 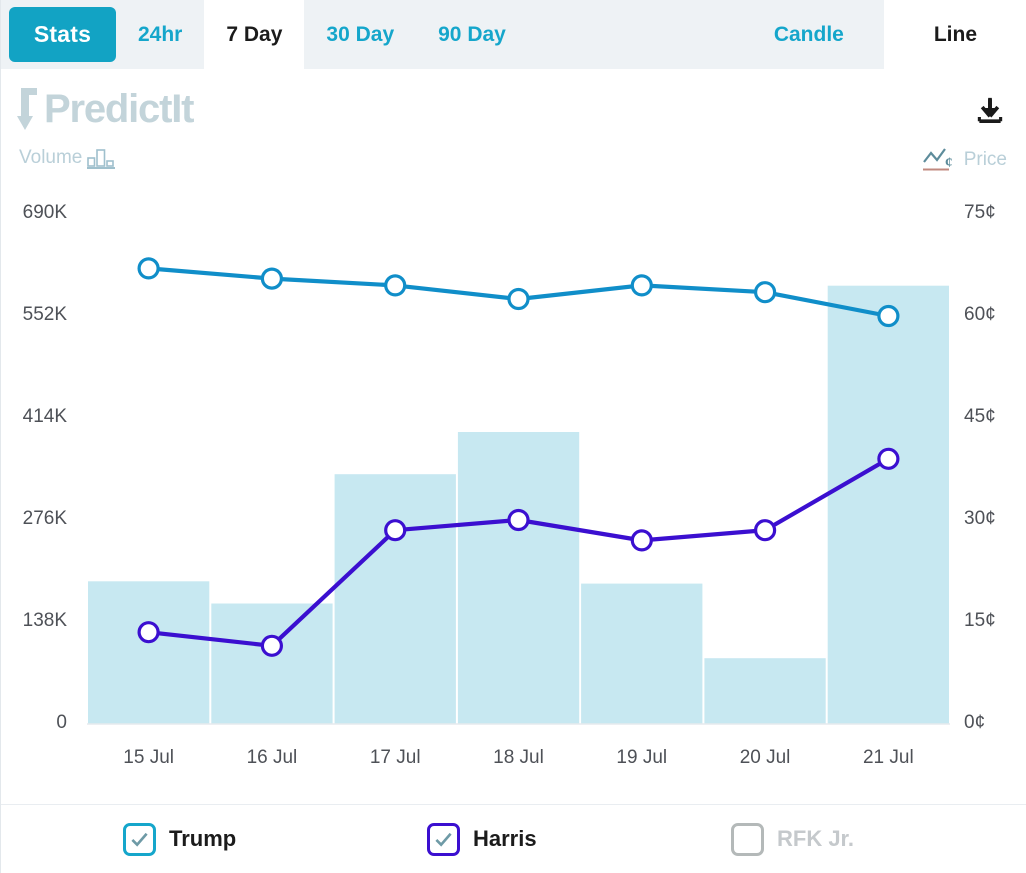 I want to click on y-axis-left-tick: 552K, so click(x=44, y=314).